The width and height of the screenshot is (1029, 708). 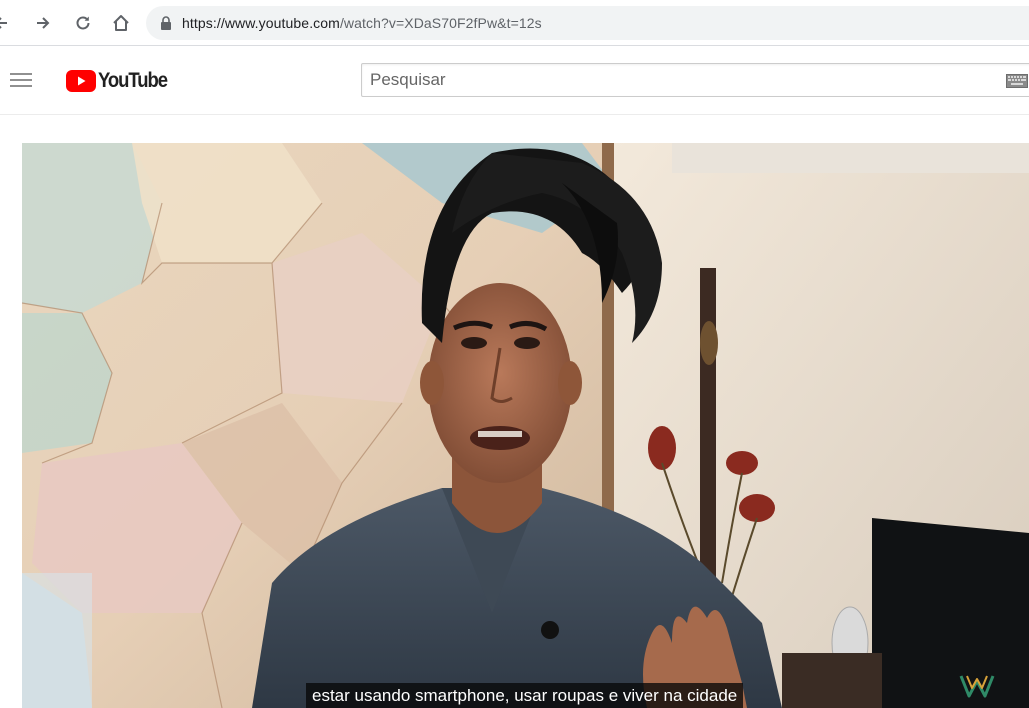 I want to click on home-icon, so click(x=121, y=23).